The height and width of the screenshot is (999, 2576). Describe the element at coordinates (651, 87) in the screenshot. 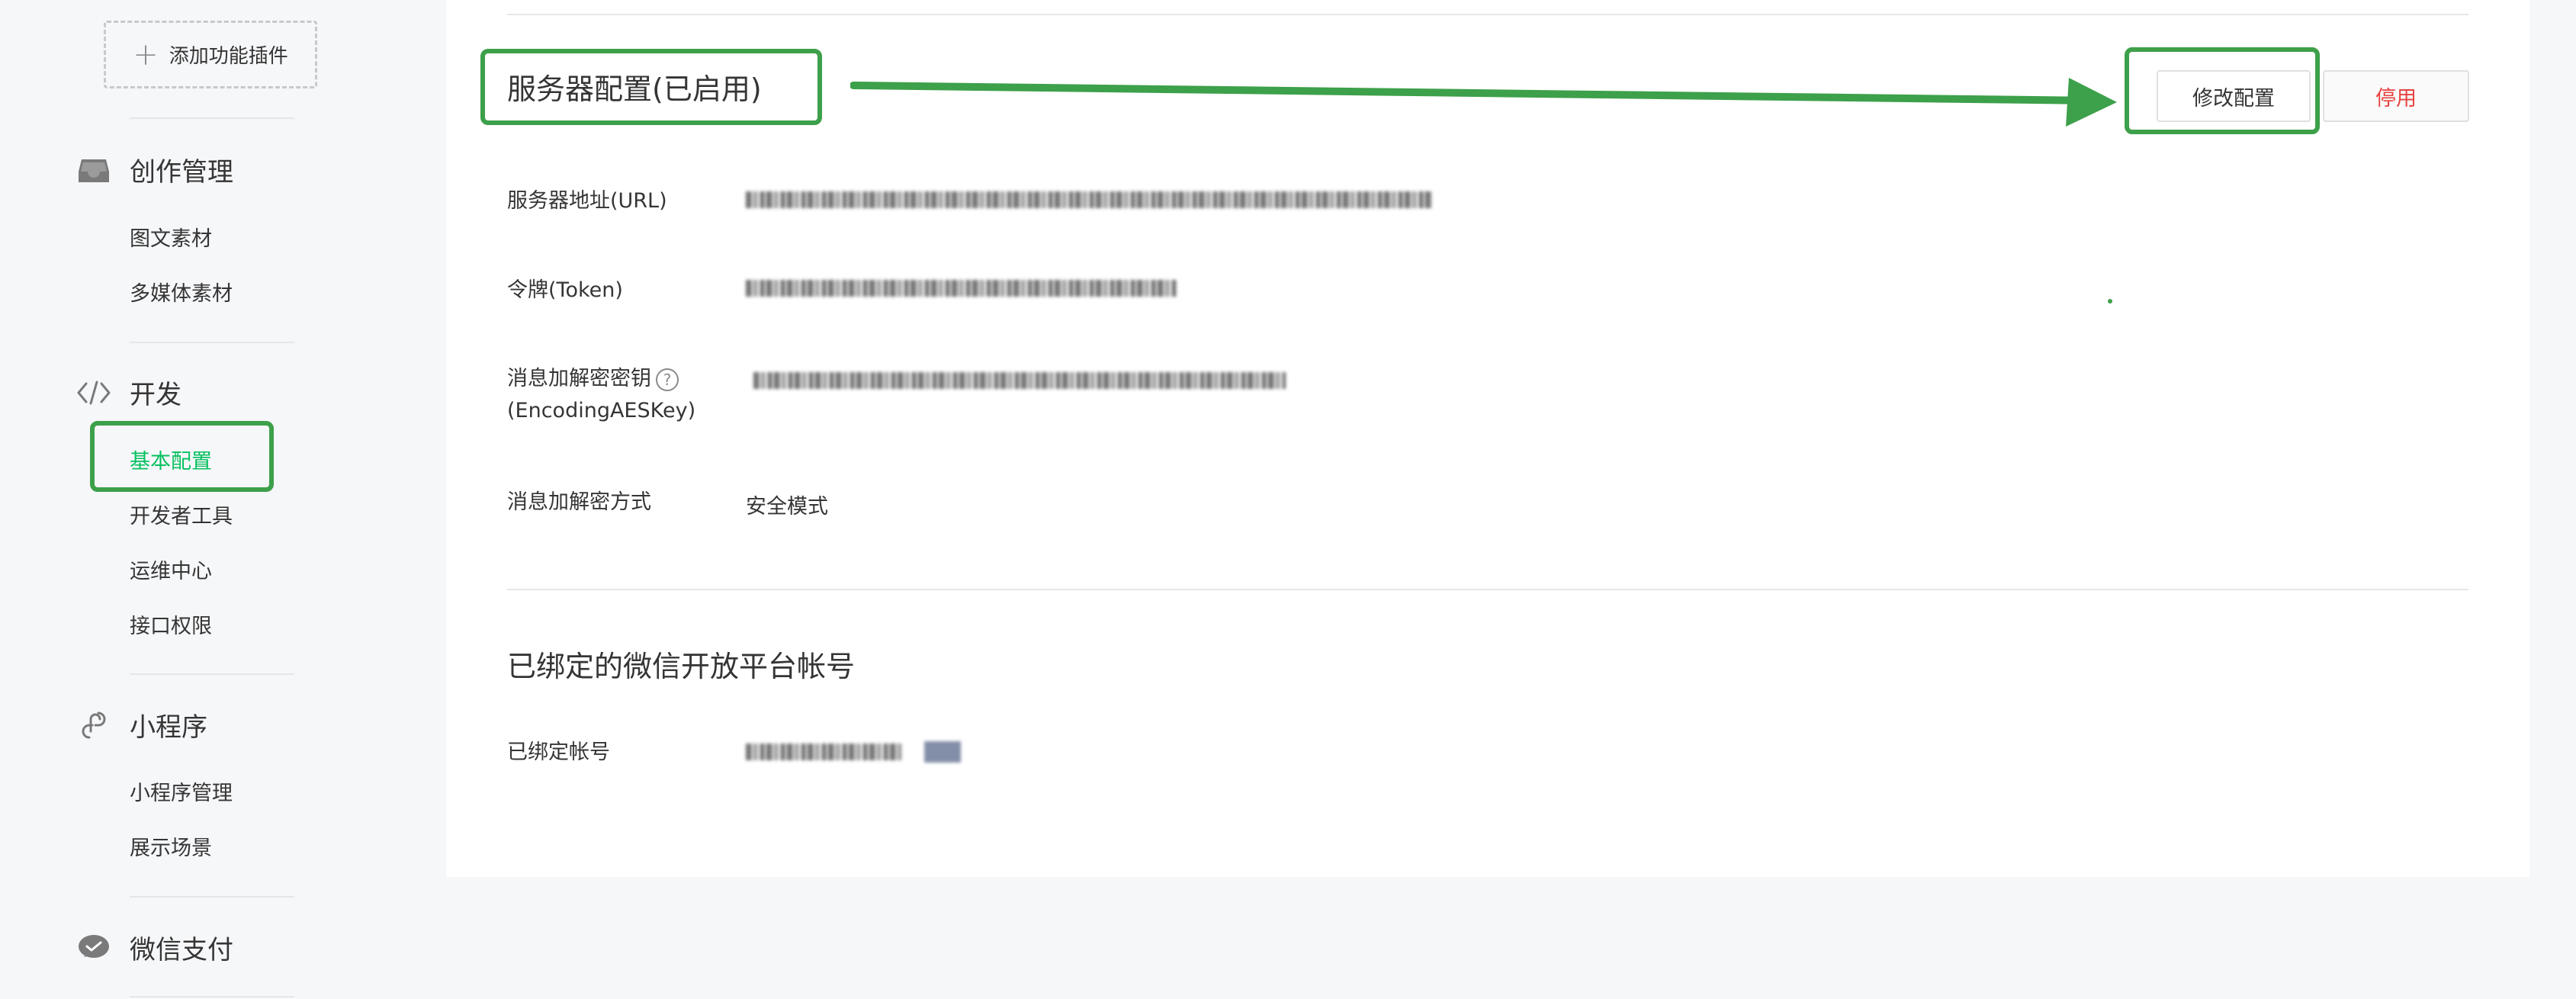

I see `annotation-highlight-title` at that location.